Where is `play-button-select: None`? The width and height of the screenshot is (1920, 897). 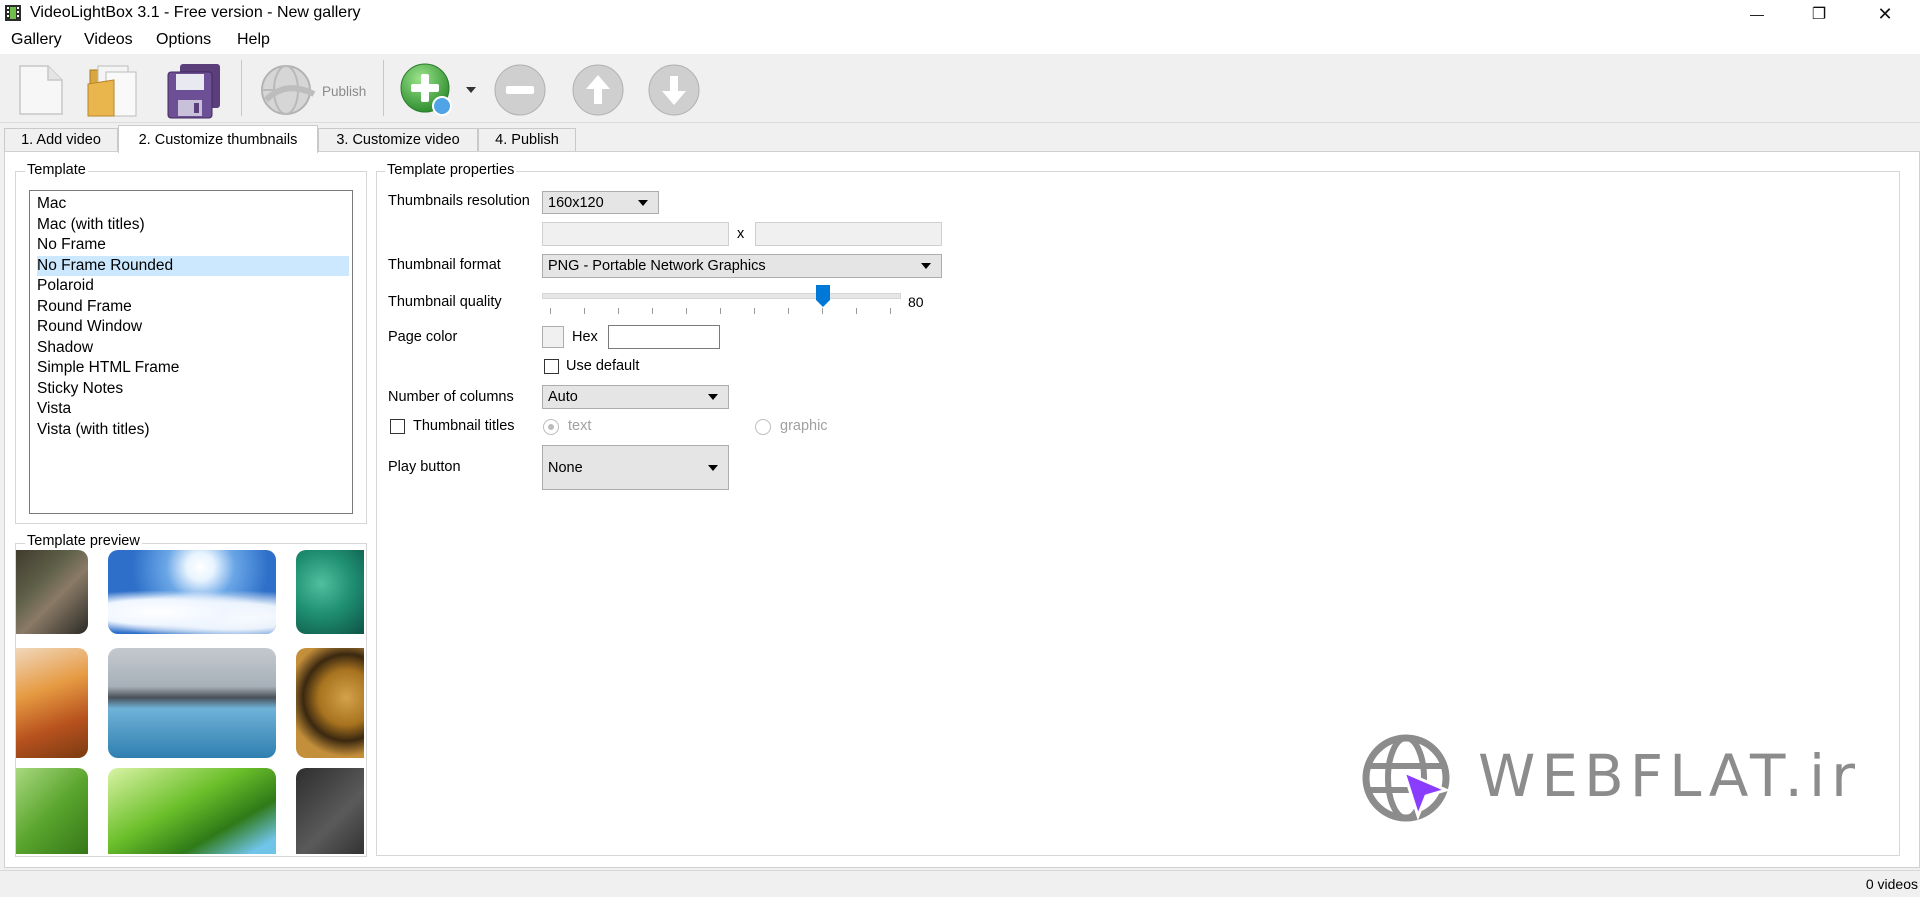 play-button-select: None is located at coordinates (635, 467).